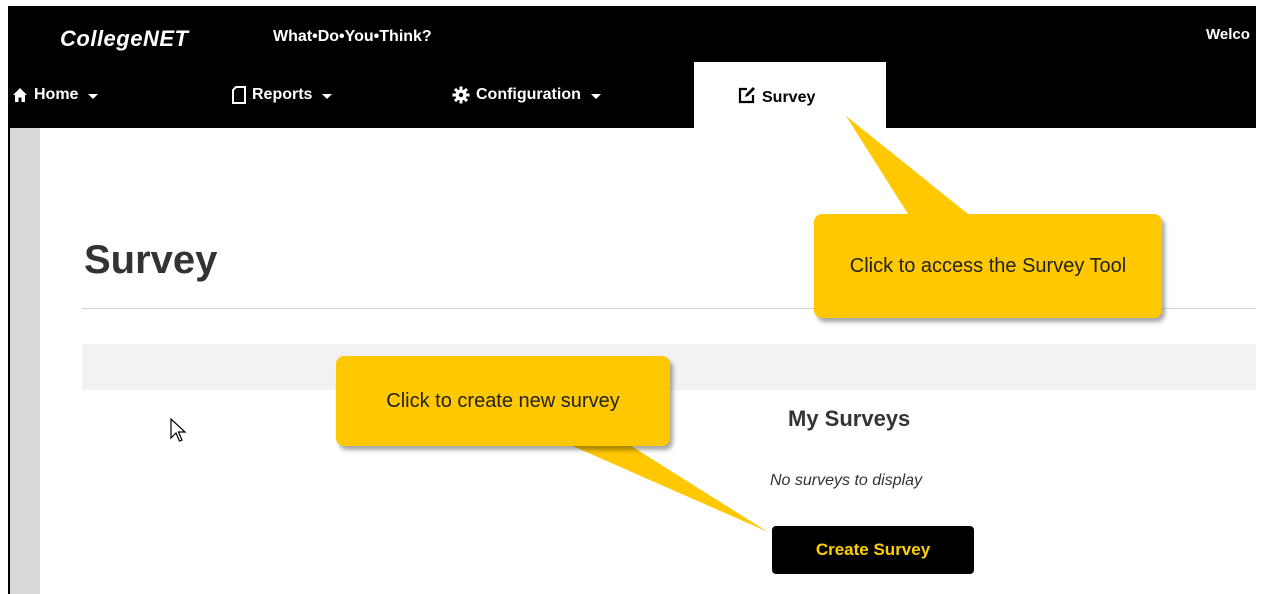  What do you see at coordinates (668, 488) in the screenshot?
I see `callout-pointer-new` at bounding box center [668, 488].